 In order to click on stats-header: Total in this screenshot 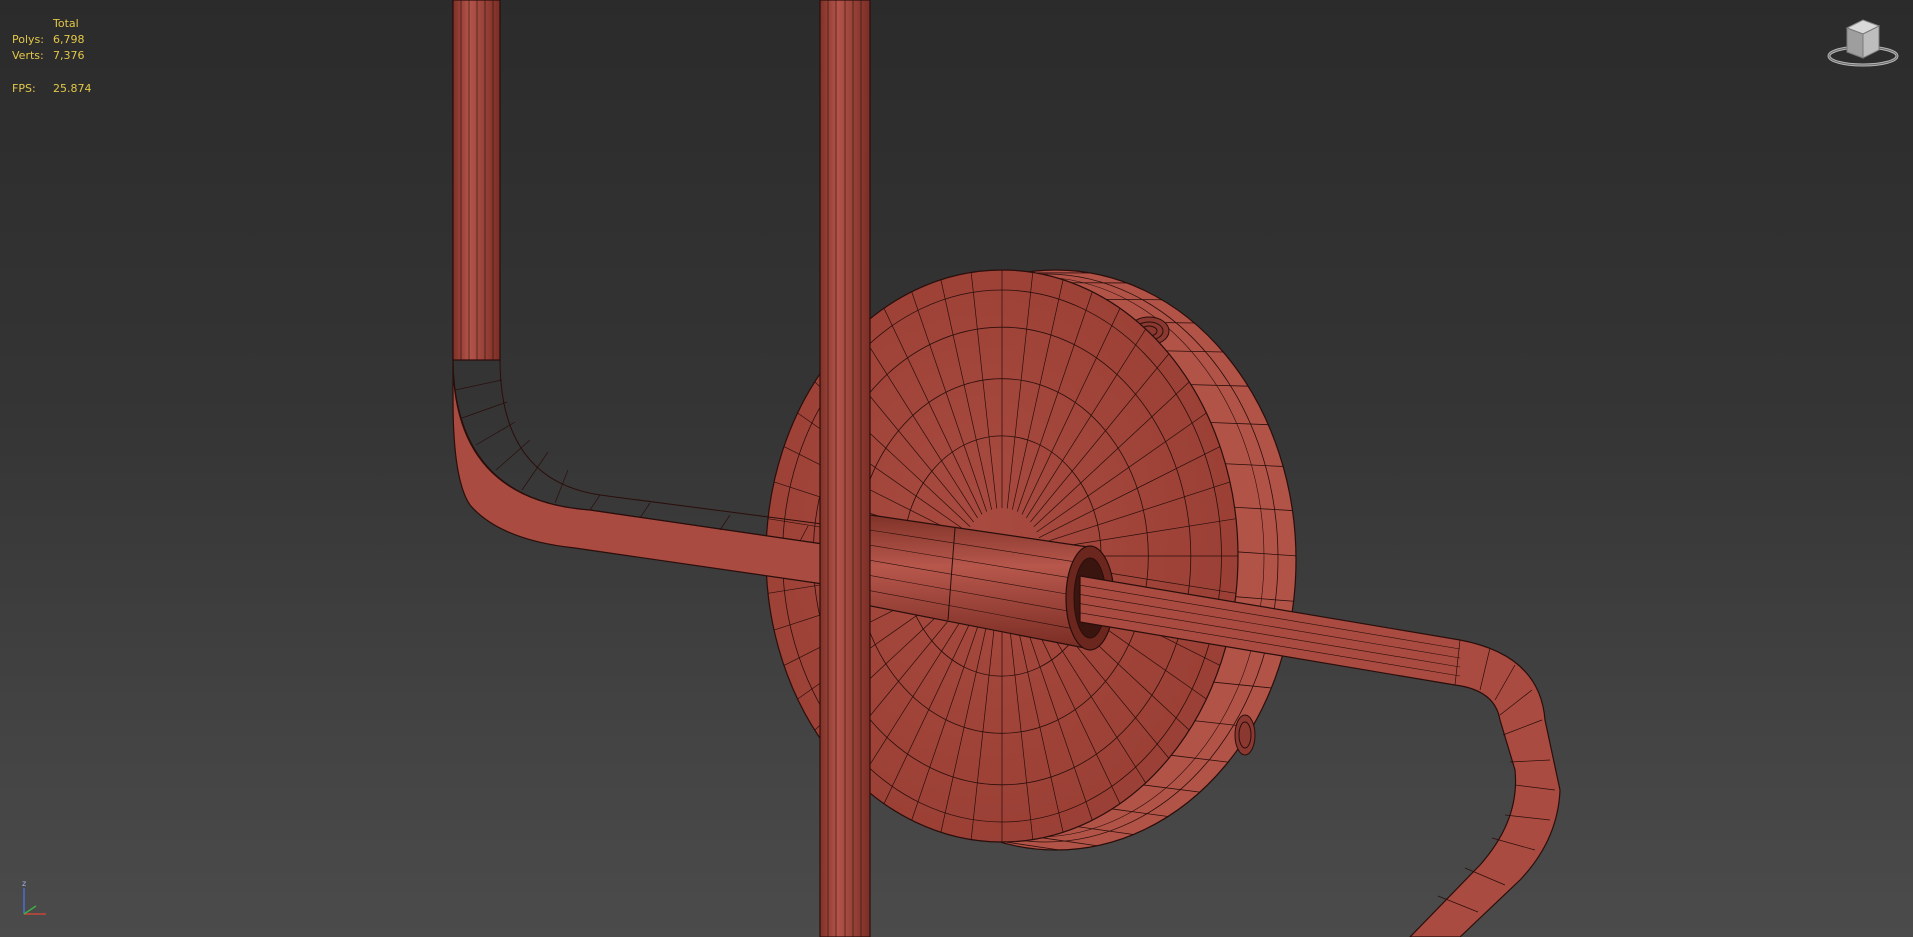, I will do `click(66, 23)`.